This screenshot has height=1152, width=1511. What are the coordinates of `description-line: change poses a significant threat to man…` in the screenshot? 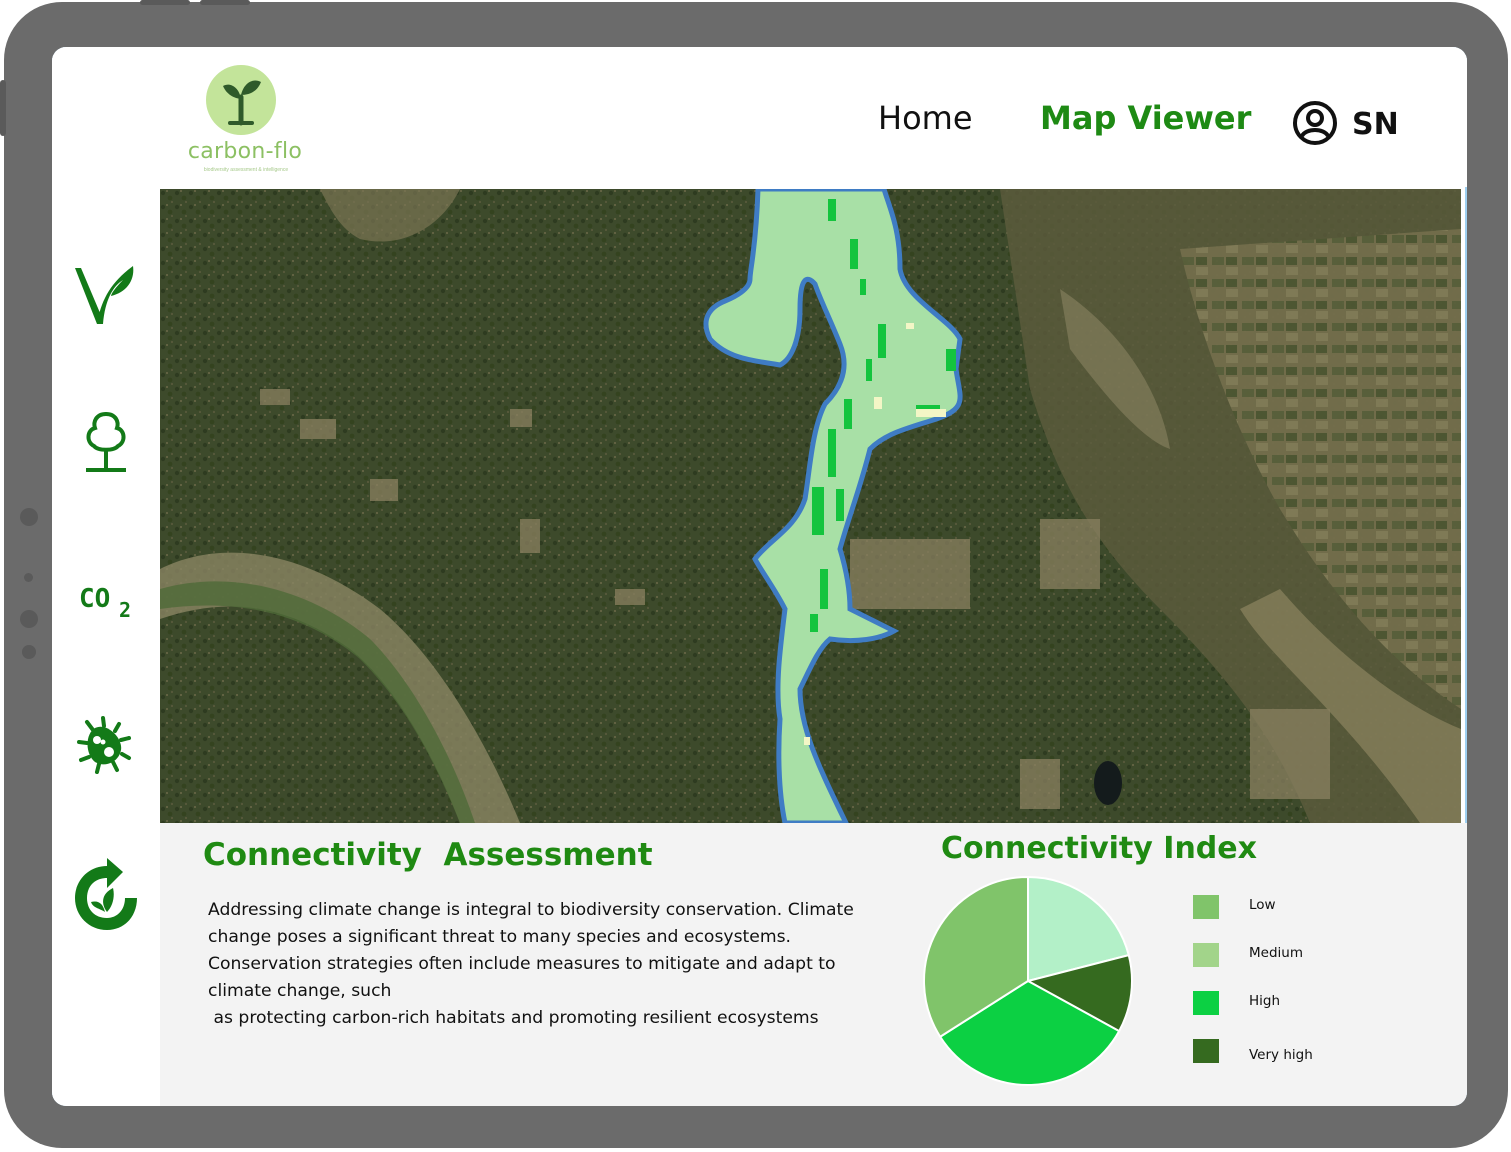 It's located at (499, 937).